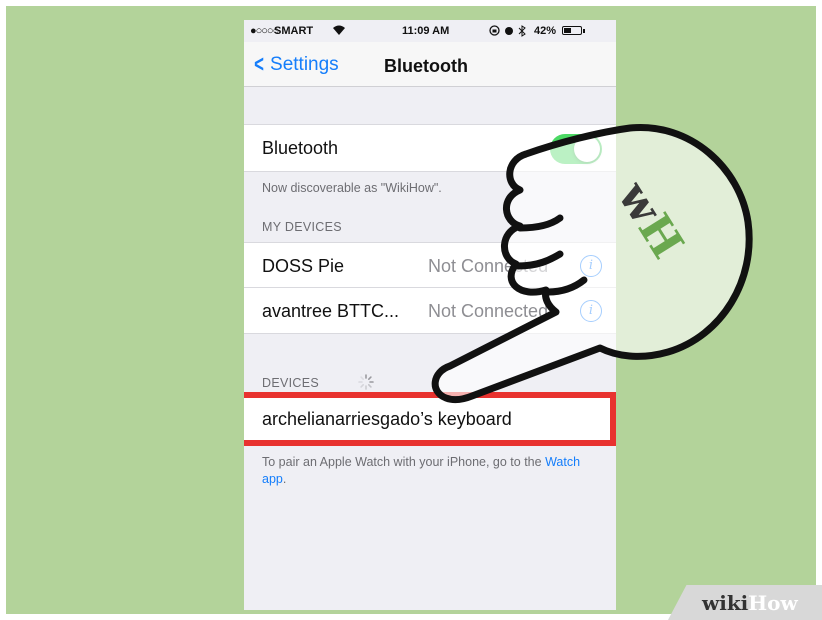 The width and height of the screenshot is (822, 620). Describe the element at coordinates (545, 31) in the screenshot. I see `battery-percentage: 42%` at that location.